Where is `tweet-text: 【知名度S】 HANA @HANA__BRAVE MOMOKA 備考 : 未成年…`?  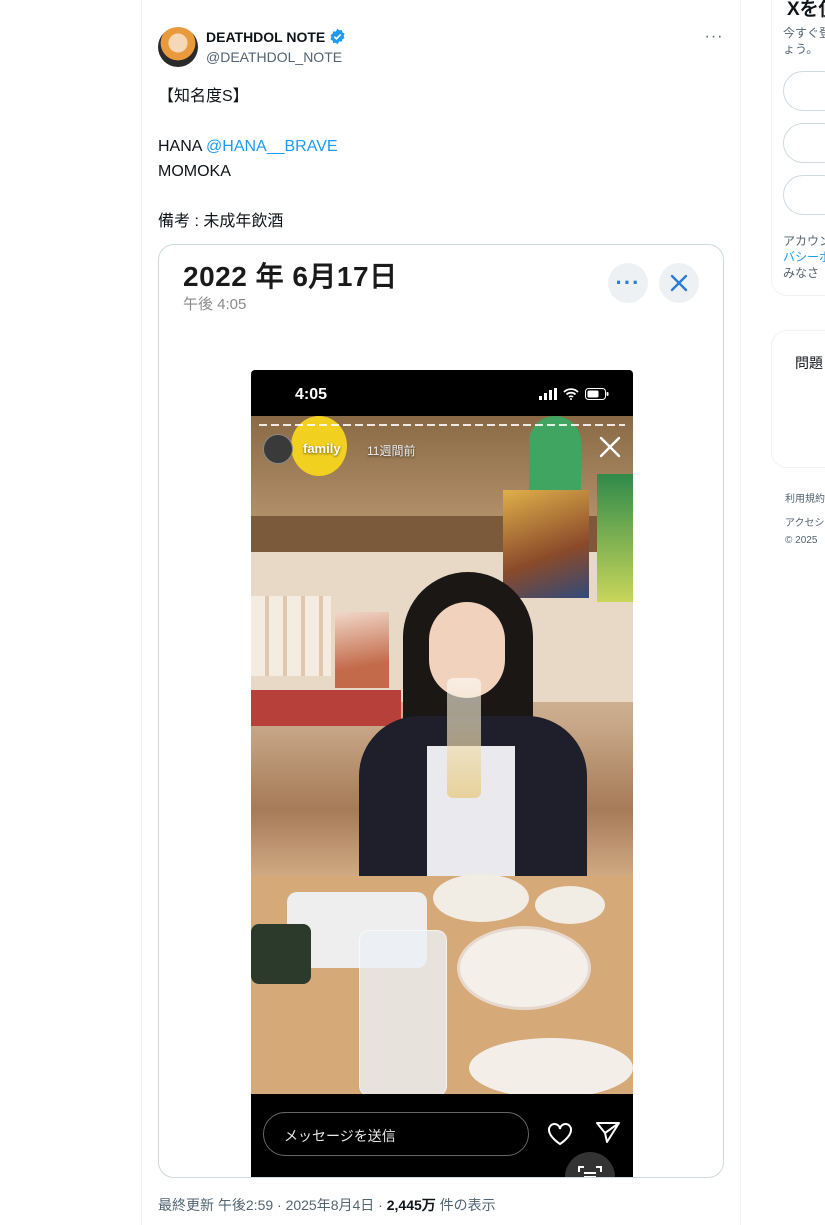
tweet-text: 【知名度S】 HANA @HANA__BRAVE MOMOKA 備考 : 未成年… is located at coordinates (438, 159).